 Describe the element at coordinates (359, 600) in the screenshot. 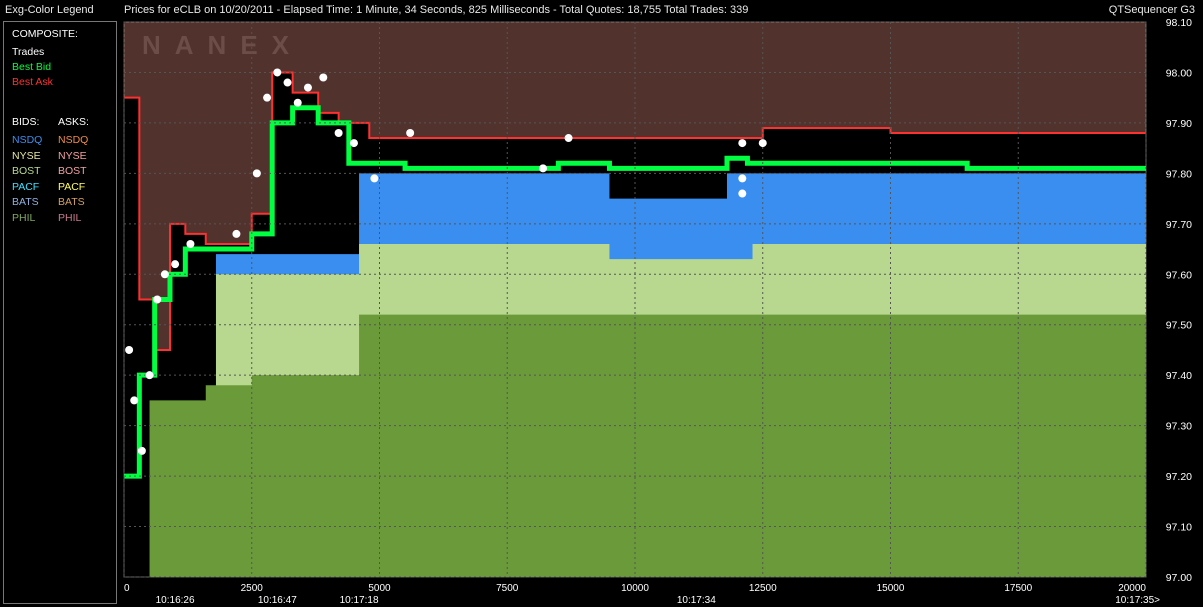

I see `time-tick-label: 10:17:18` at that location.